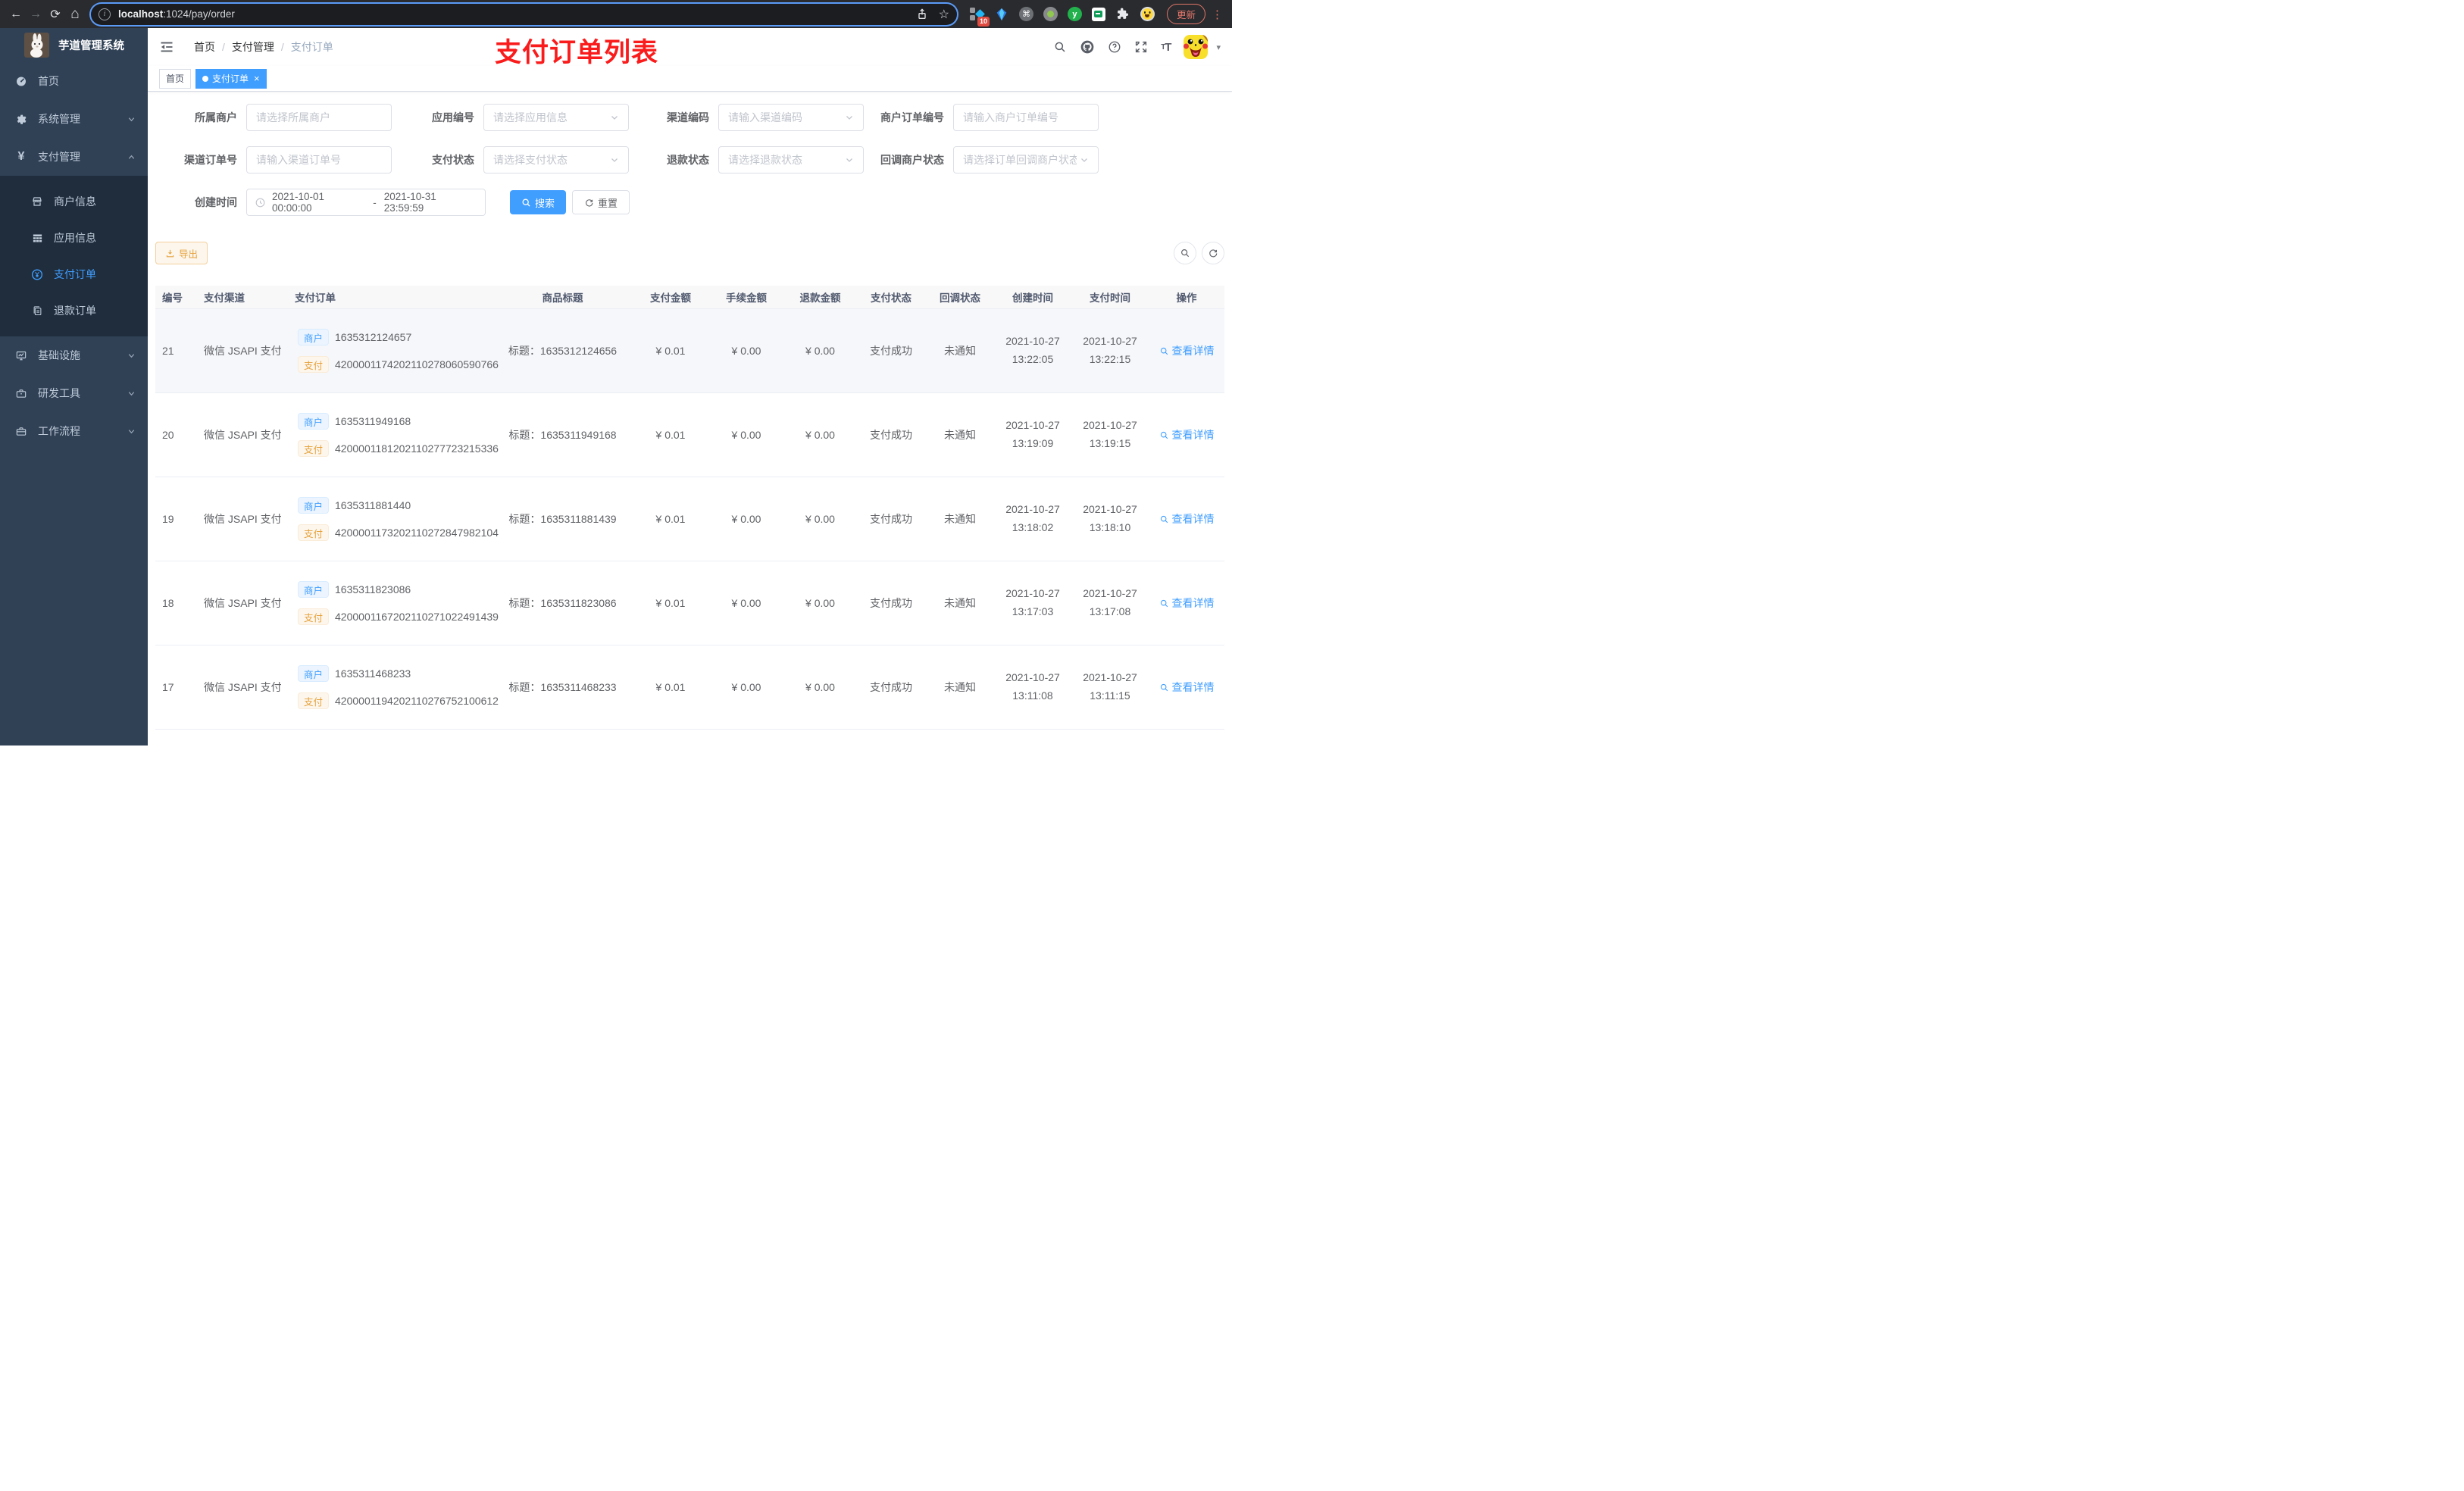  I want to click on extension-y-icon: y, so click(1074, 14).